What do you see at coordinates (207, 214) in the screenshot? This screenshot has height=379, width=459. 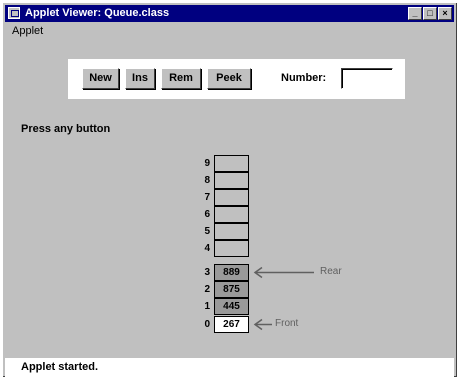 I see `queue-index: 6` at bounding box center [207, 214].